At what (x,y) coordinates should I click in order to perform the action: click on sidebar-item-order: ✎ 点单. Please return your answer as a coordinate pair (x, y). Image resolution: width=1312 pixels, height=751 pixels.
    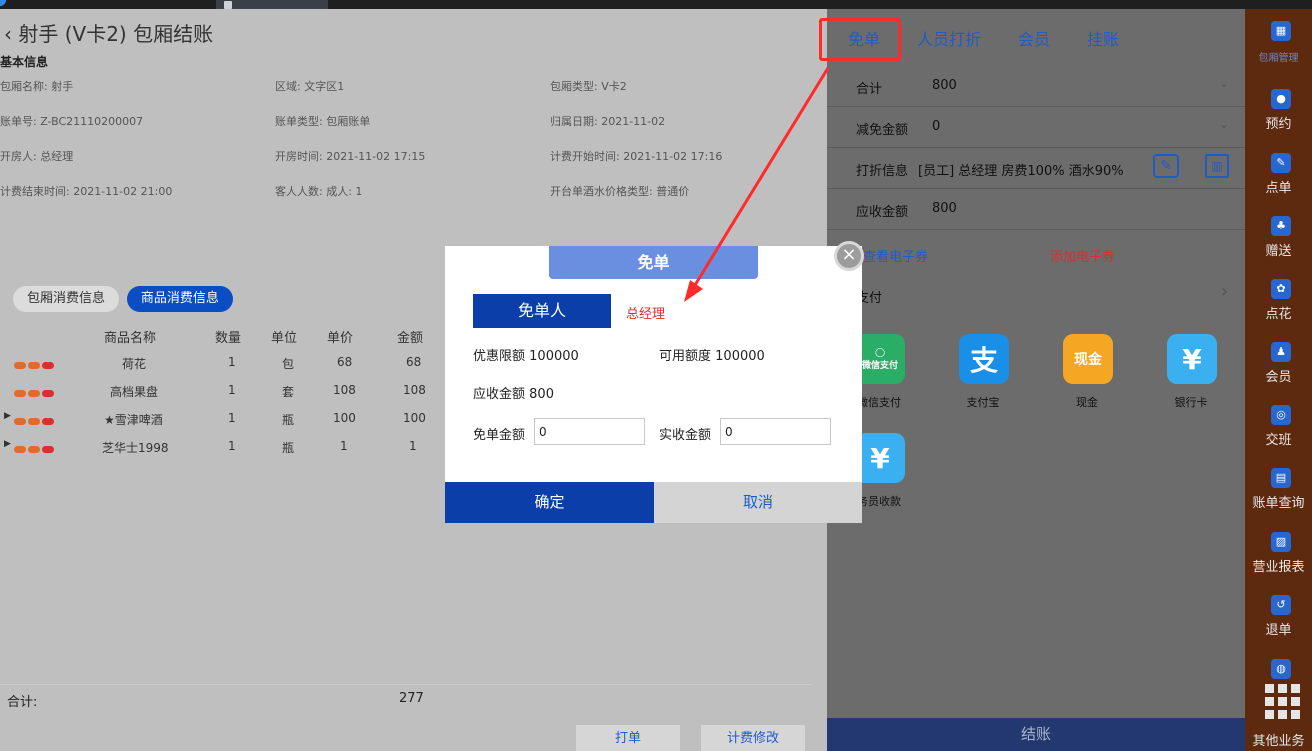
    Looking at the image, I should click on (1278, 174).